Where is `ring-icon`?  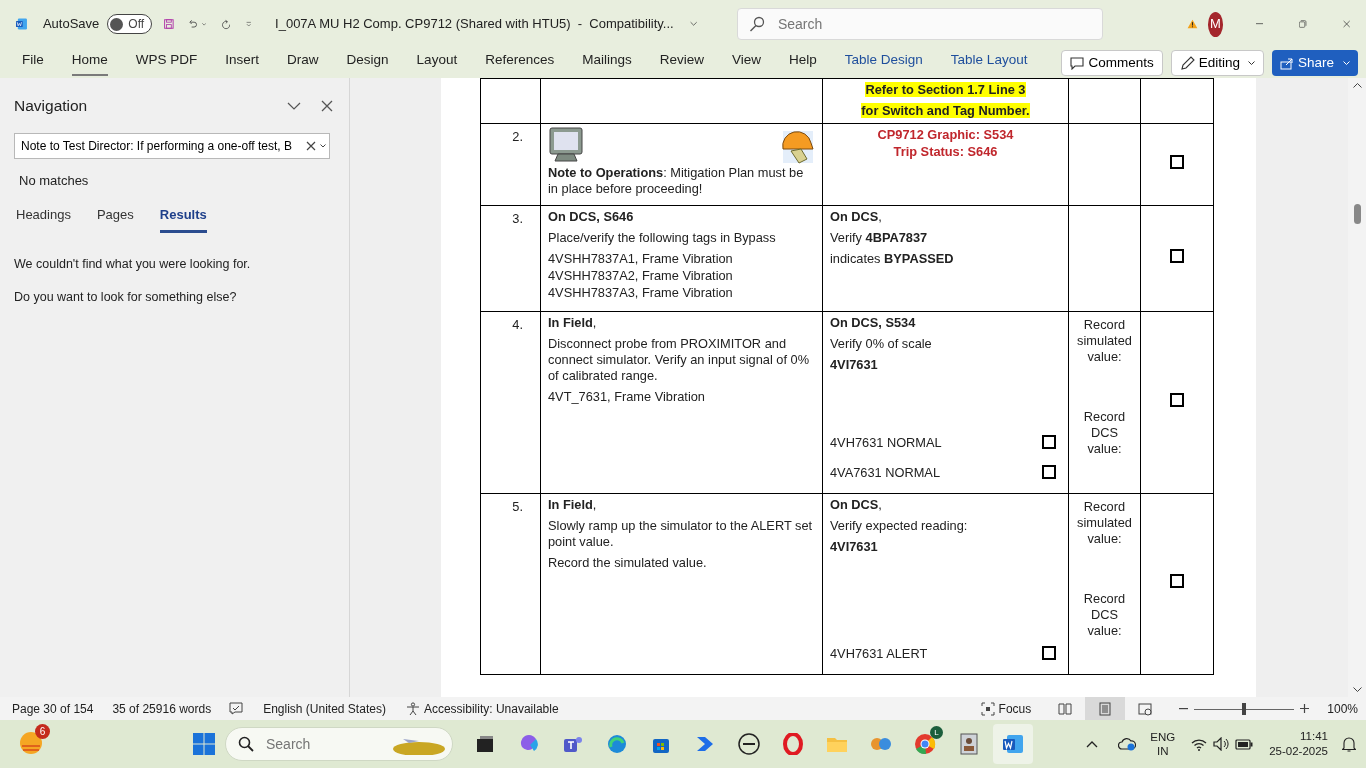 ring-icon is located at coordinates (793, 744).